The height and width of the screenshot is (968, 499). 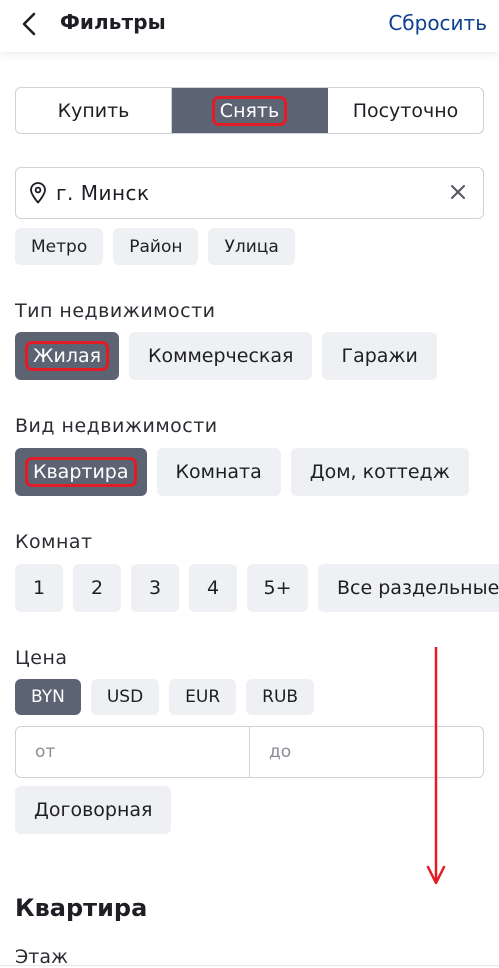 What do you see at coordinates (249, 965) in the screenshot?
I see `bottom-divider` at bounding box center [249, 965].